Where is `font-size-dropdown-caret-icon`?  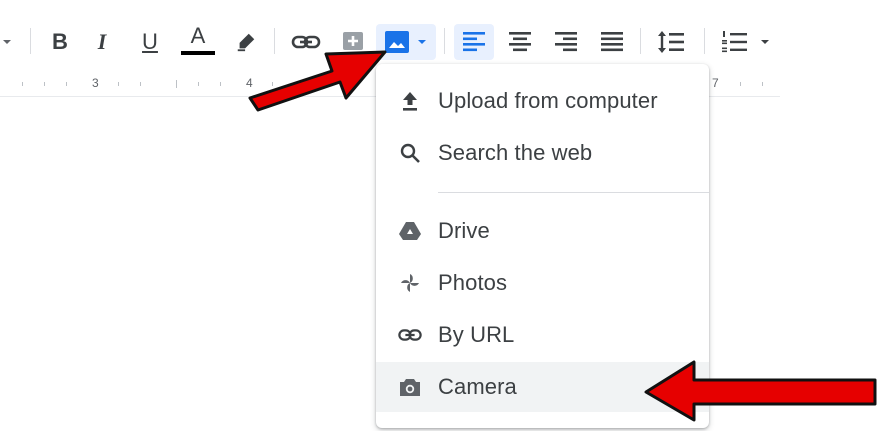
font-size-dropdown-caret-icon is located at coordinates (7, 42).